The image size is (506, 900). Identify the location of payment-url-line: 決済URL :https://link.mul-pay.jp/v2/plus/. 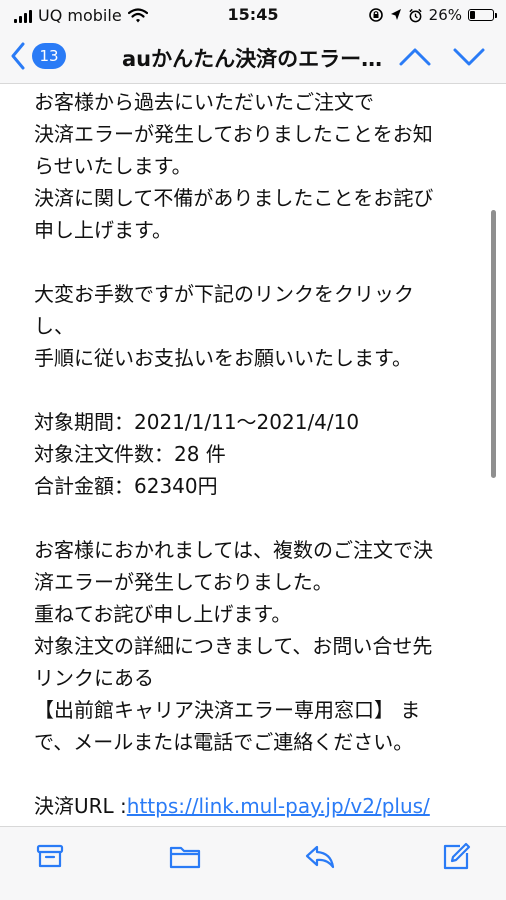
(254, 806).